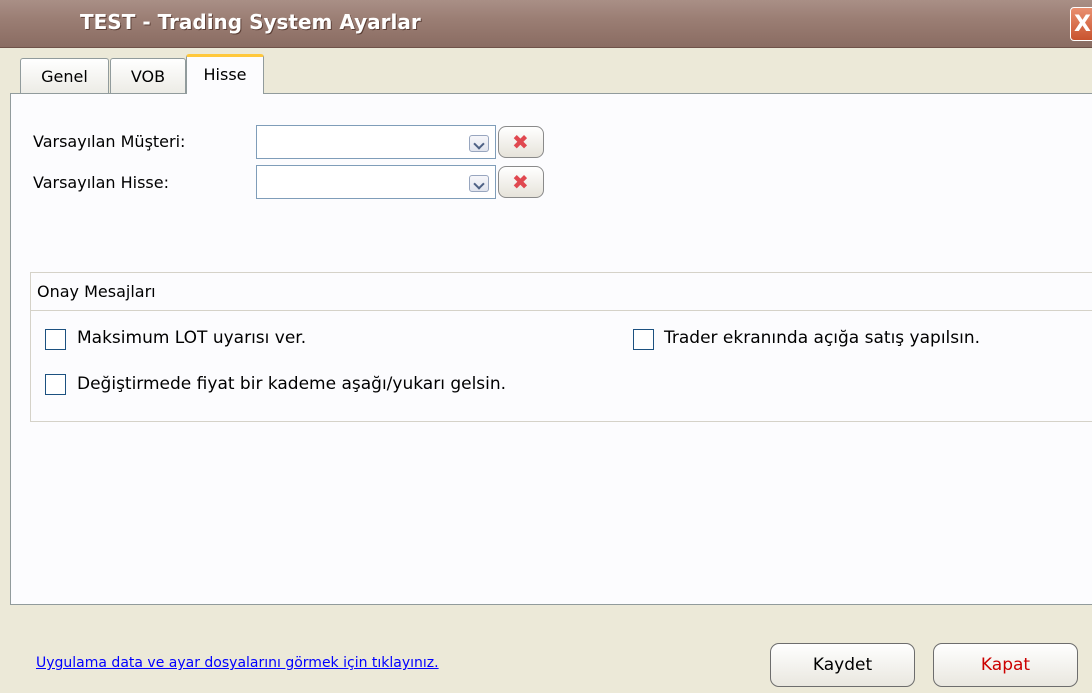 Image resolution: width=1092 pixels, height=693 pixels. Describe the element at coordinates (55, 384) in the screenshot. I see `price-step-checkbox` at that location.